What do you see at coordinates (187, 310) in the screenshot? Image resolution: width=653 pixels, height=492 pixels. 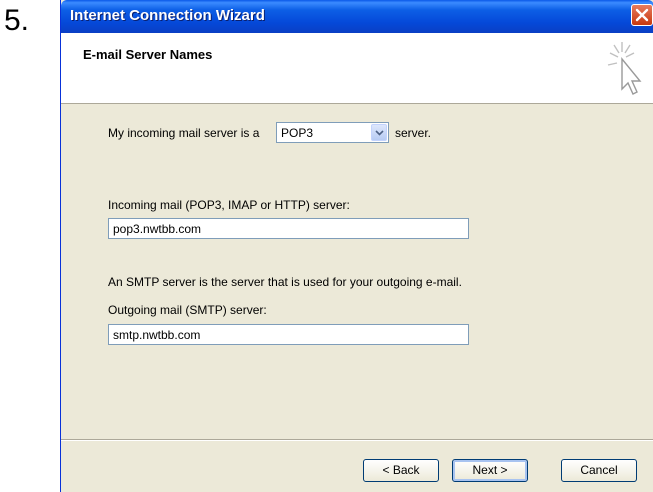 I see `outgoing-server-label: Outgoing mail (SMTP) server:` at bounding box center [187, 310].